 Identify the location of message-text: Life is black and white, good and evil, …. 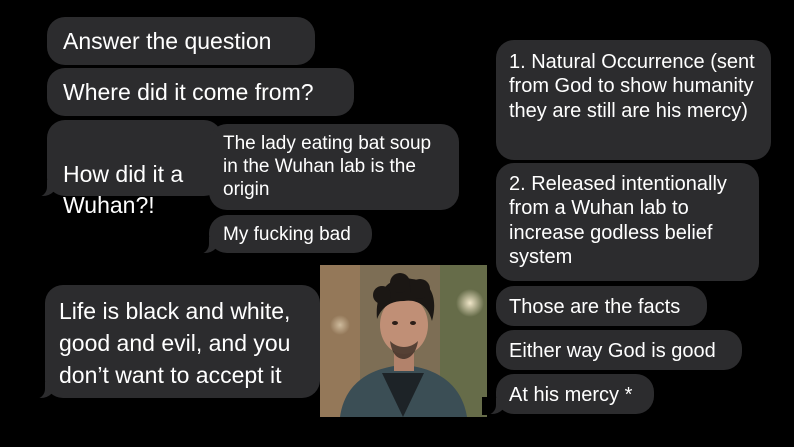
(175, 343).